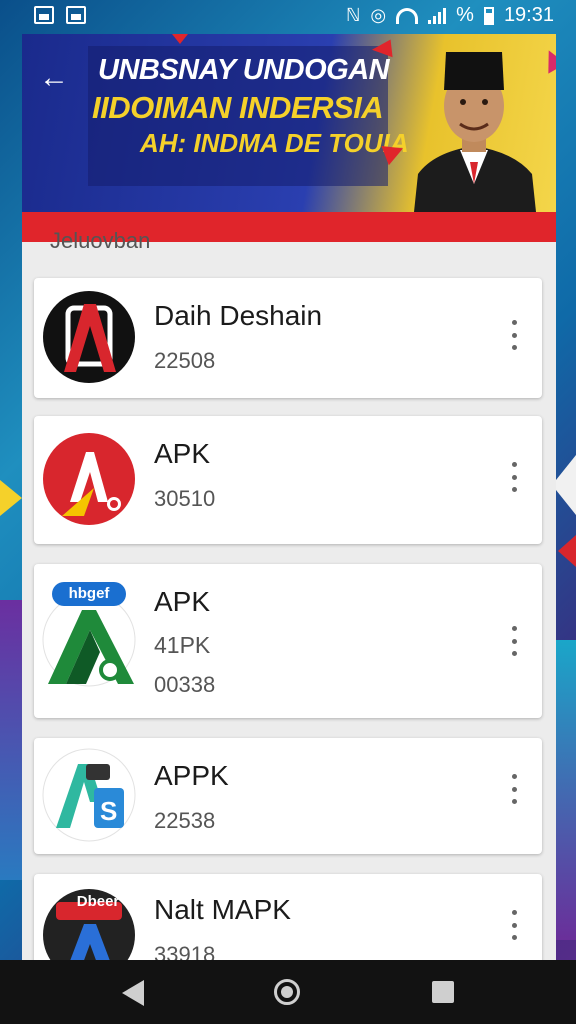 The image size is (576, 1024). What do you see at coordinates (378, 15) in the screenshot?
I see `data-saver-icon: ◎` at bounding box center [378, 15].